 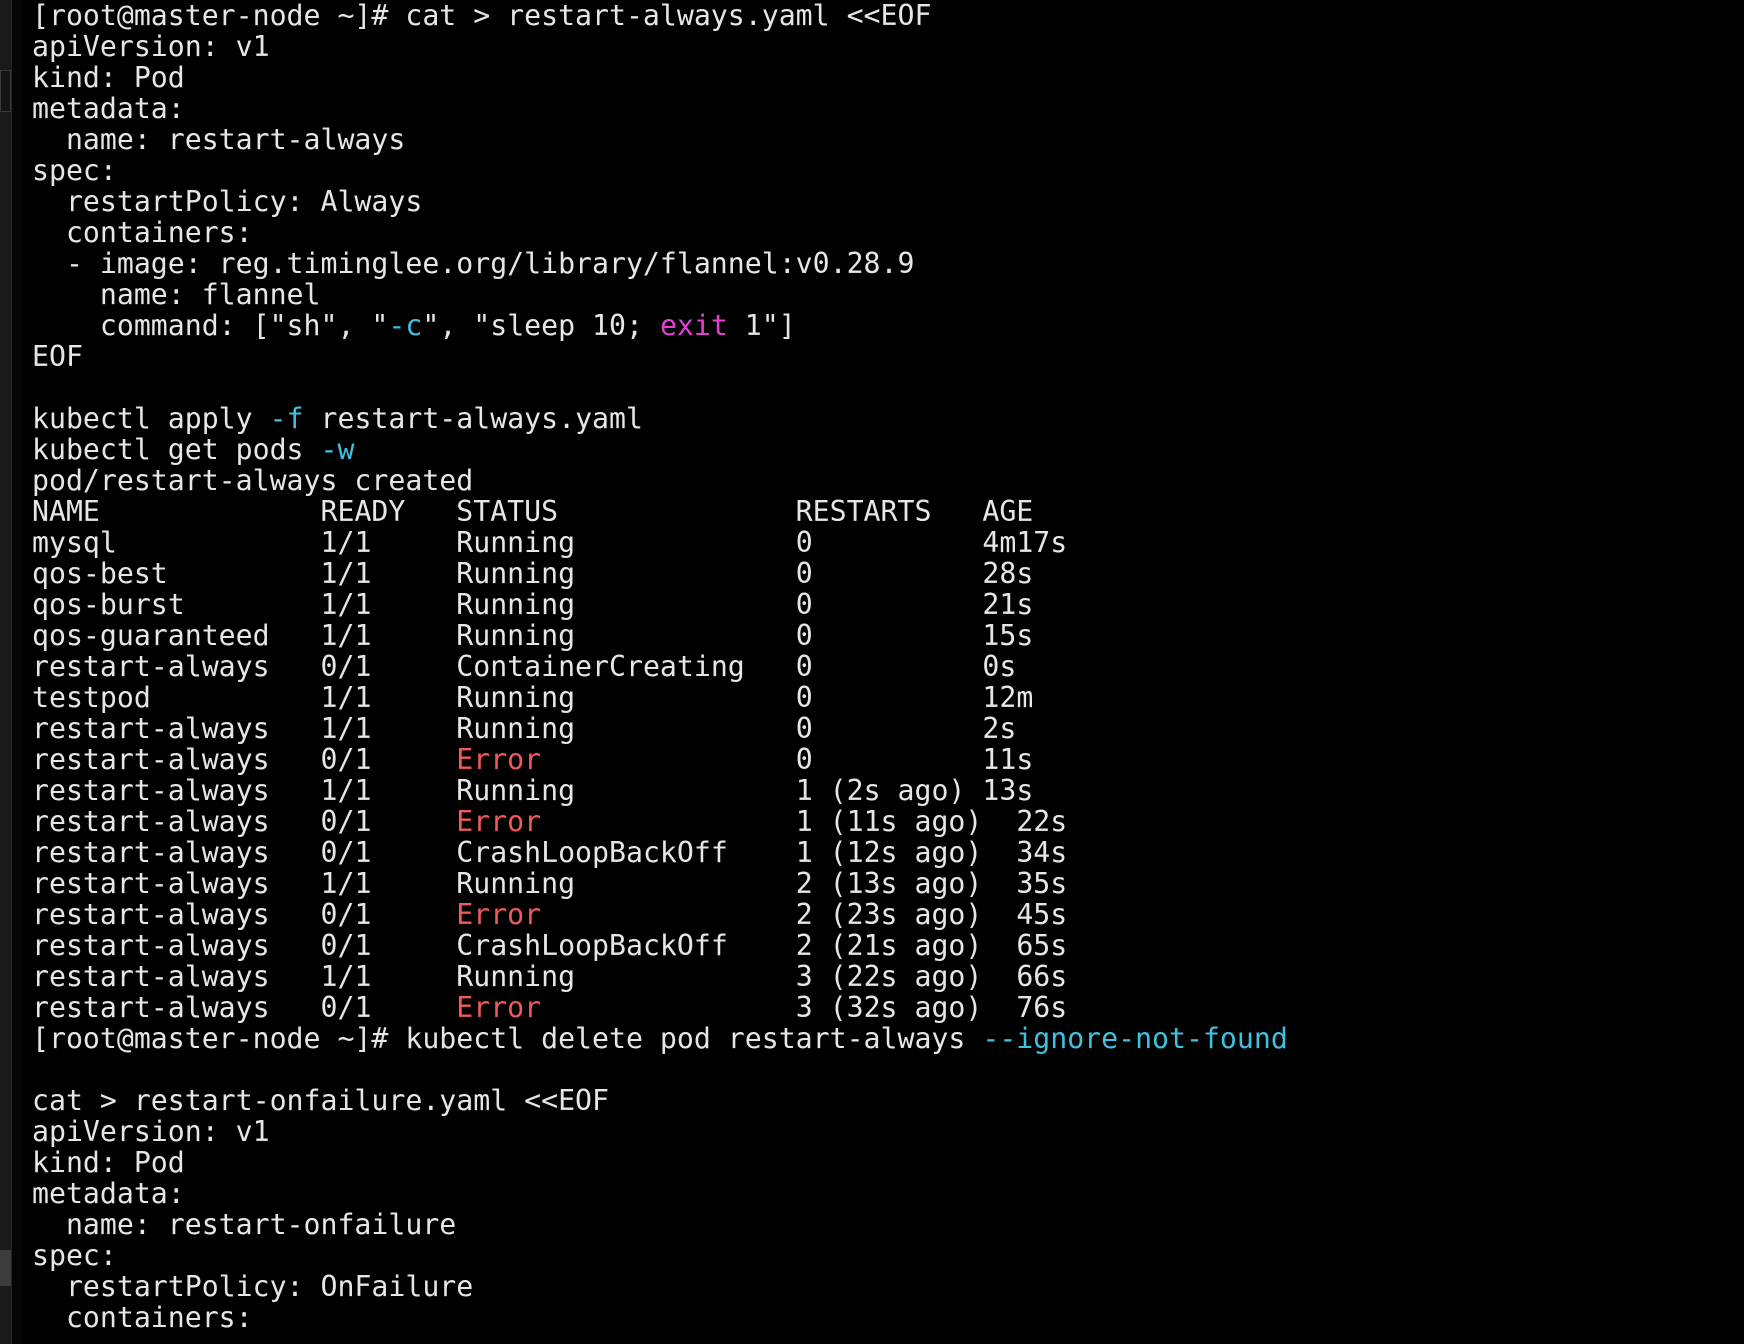 I want to click on terminal-line-get-pods: kubectl get pods -w, so click(x=888, y=449).